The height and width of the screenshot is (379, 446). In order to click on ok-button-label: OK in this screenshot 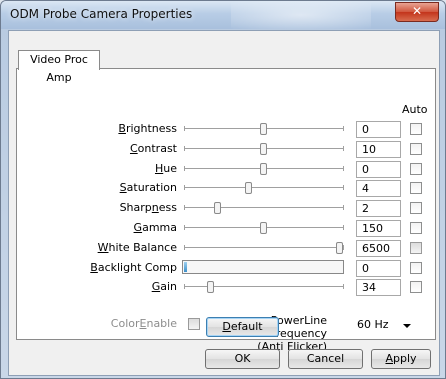, I will do `click(242, 358)`.